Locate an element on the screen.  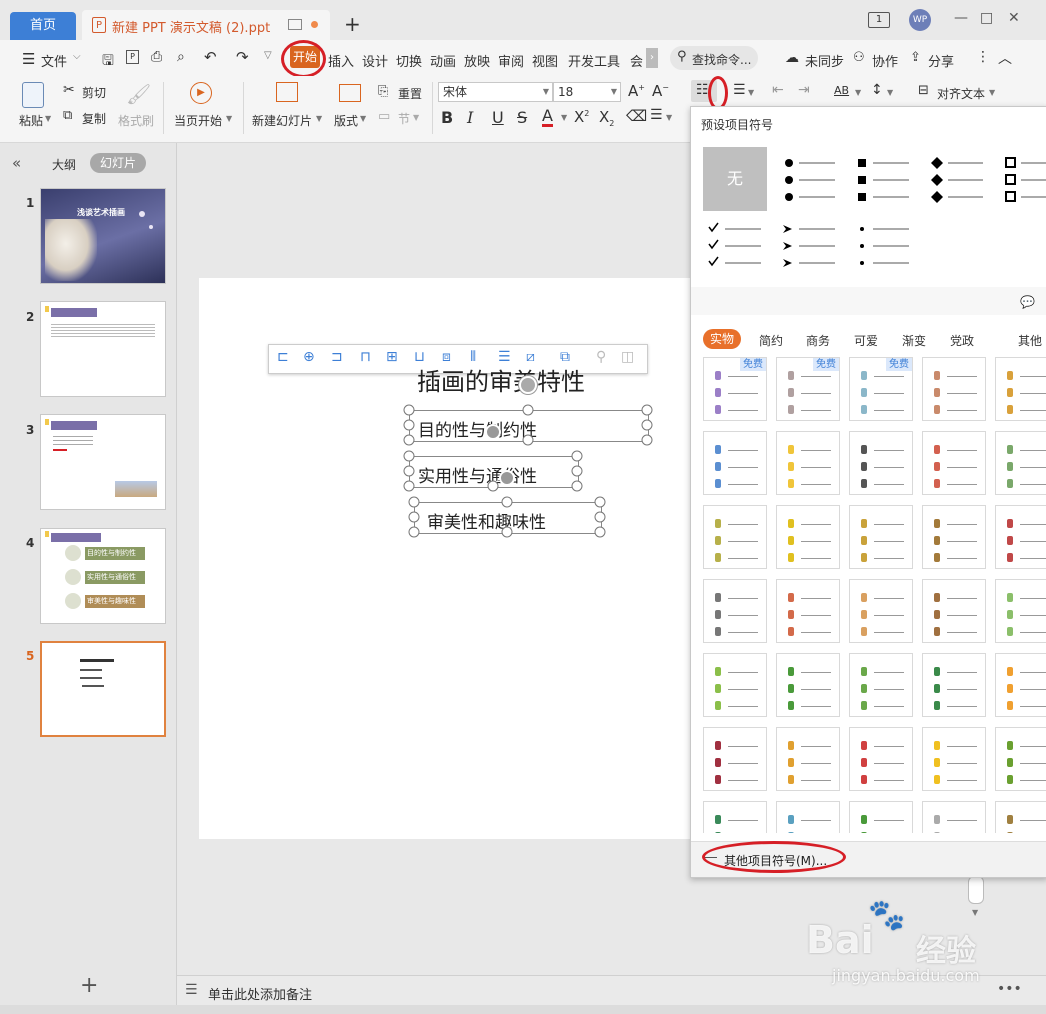
play-icon: ▶ is located at coordinates (201, 93).